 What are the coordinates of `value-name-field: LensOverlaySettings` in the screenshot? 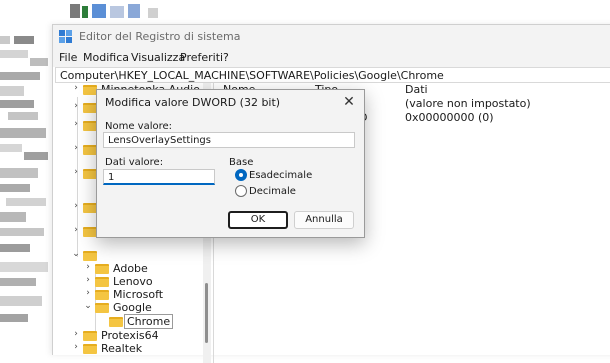 It's located at (229, 140).